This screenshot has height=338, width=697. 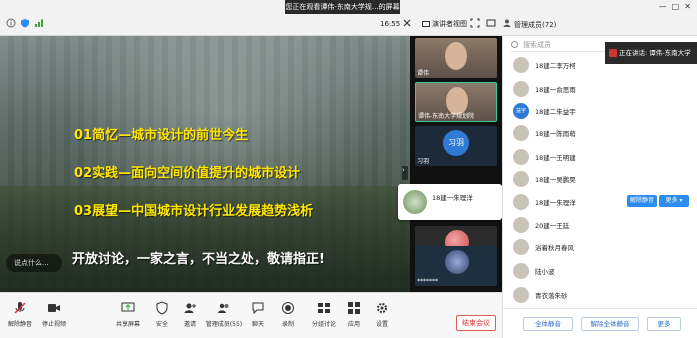 I want to click on share-screen-icon, so click(x=128, y=307).